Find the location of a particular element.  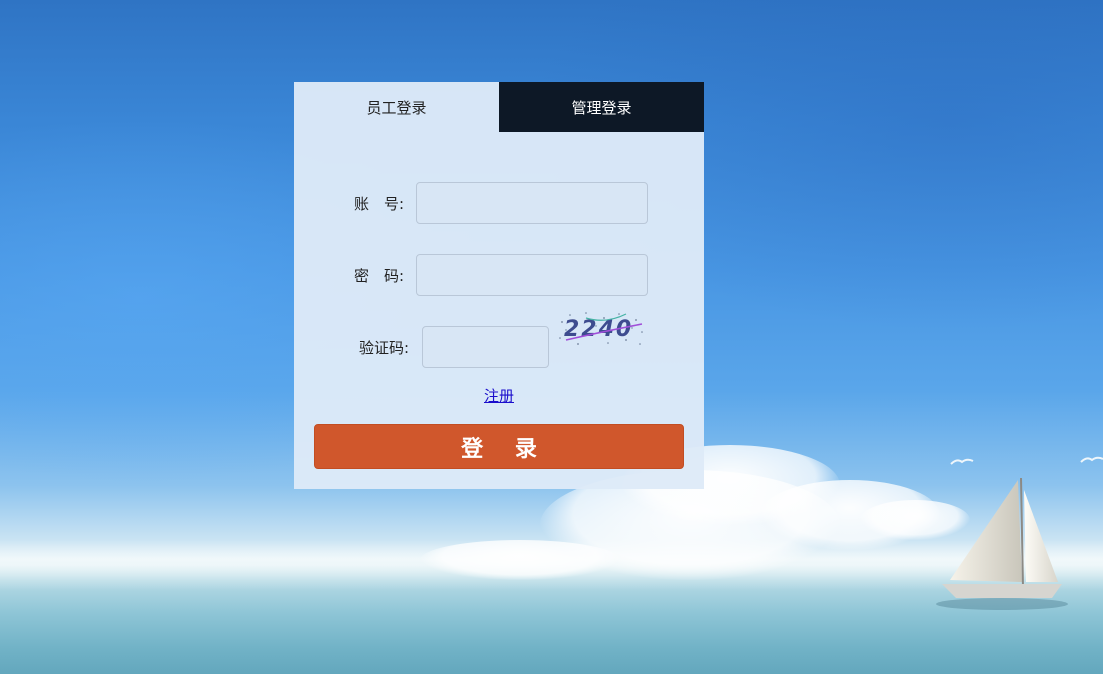

tab-admin-login-label: 管理登录 is located at coordinates (601, 107).